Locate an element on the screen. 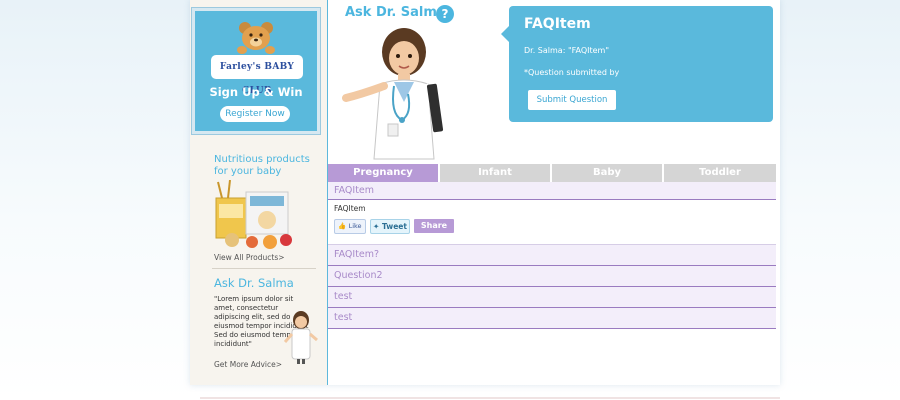 This screenshot has height=400, width=900. view-all-products-link: View All Products> is located at coordinates (249, 257).